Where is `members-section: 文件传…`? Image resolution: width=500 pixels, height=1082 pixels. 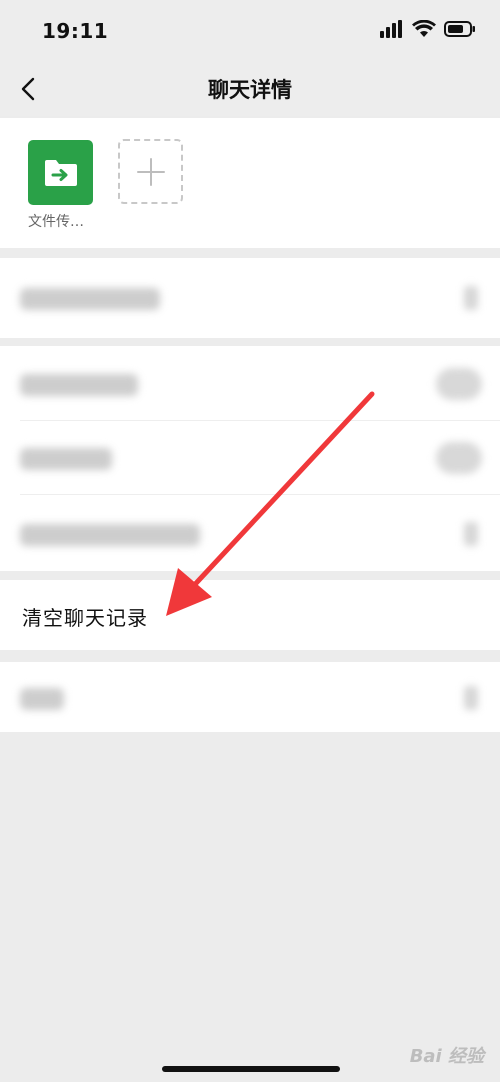 members-section: 文件传… is located at coordinates (250, 183).